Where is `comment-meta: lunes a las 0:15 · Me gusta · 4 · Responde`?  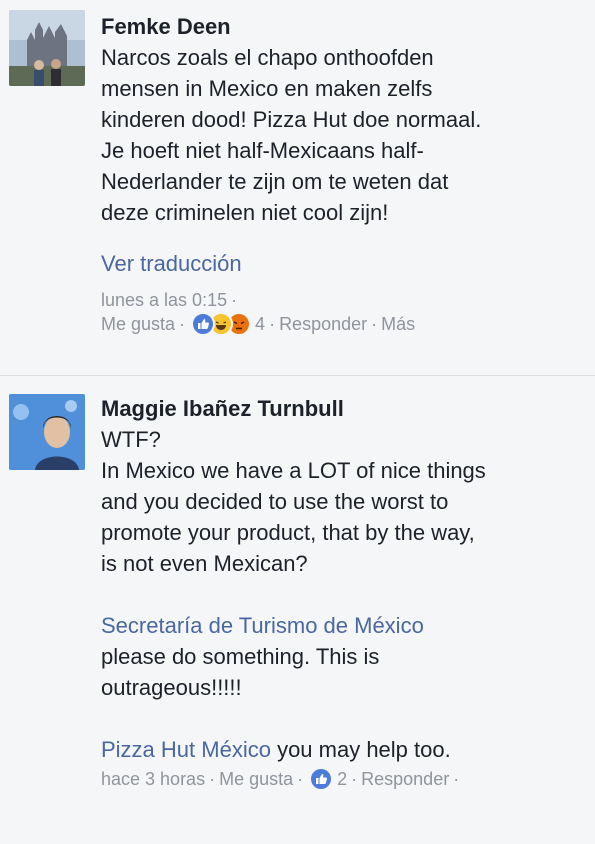
comment-meta: lunes a las 0:15 · Me gusta · 4 · Responde is located at coordinates (343, 312).